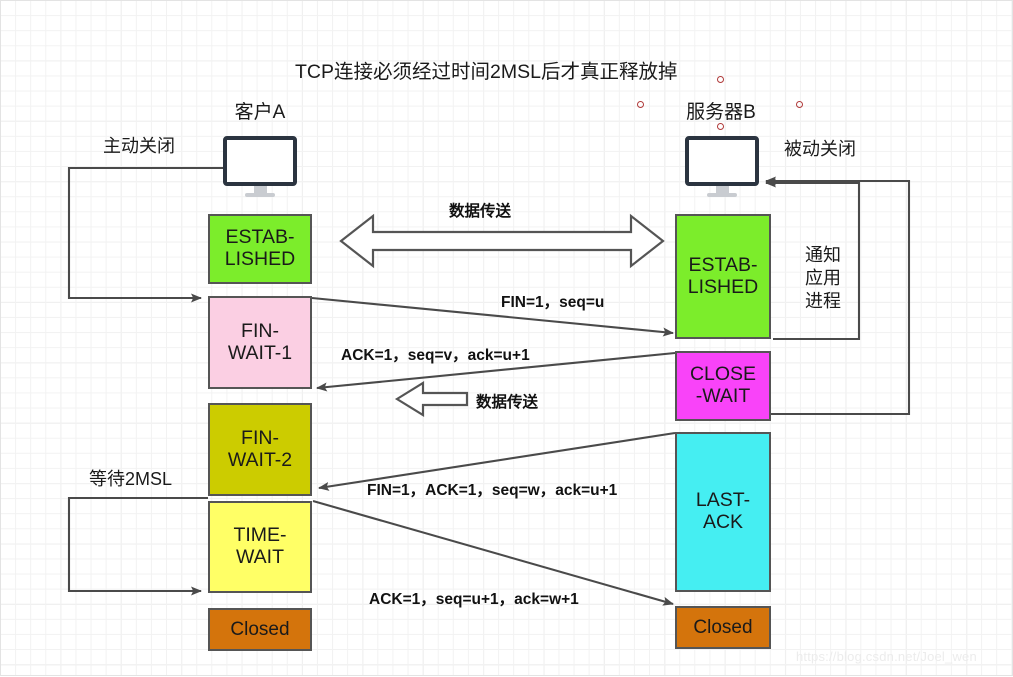 The image size is (1013, 677). I want to click on path-wait-2msl, so click(137, 546).